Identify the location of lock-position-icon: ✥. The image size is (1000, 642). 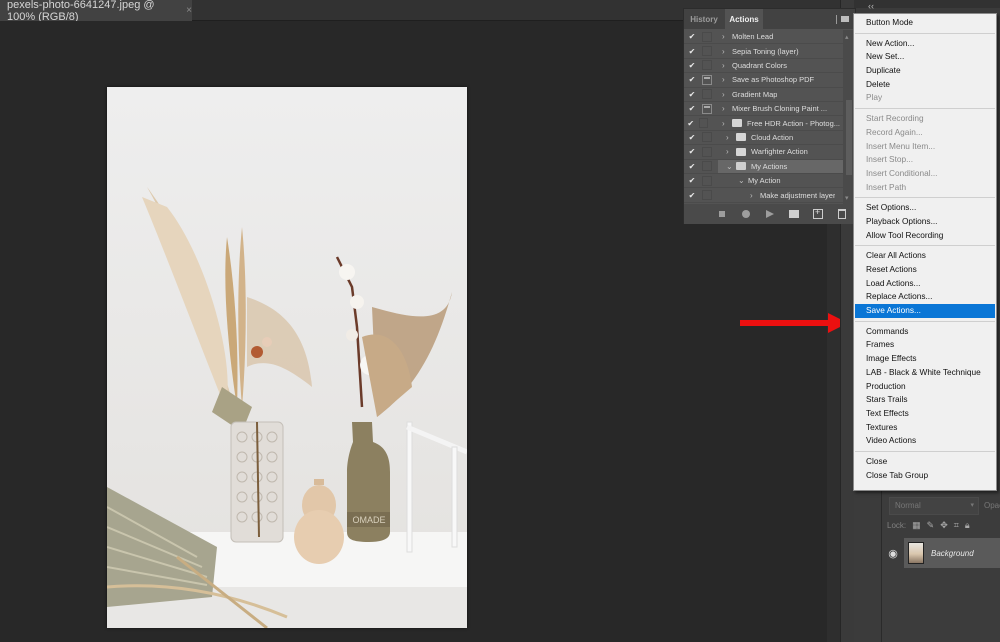
(944, 525).